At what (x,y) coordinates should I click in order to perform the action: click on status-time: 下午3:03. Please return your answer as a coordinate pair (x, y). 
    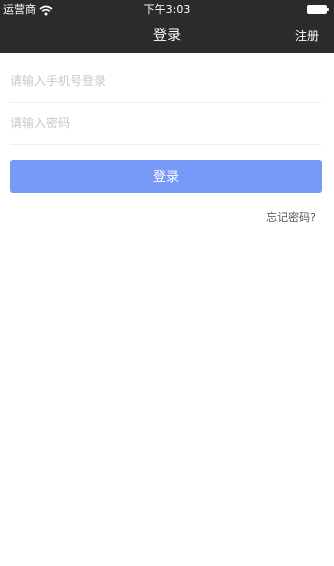
    Looking at the image, I should click on (167, 9).